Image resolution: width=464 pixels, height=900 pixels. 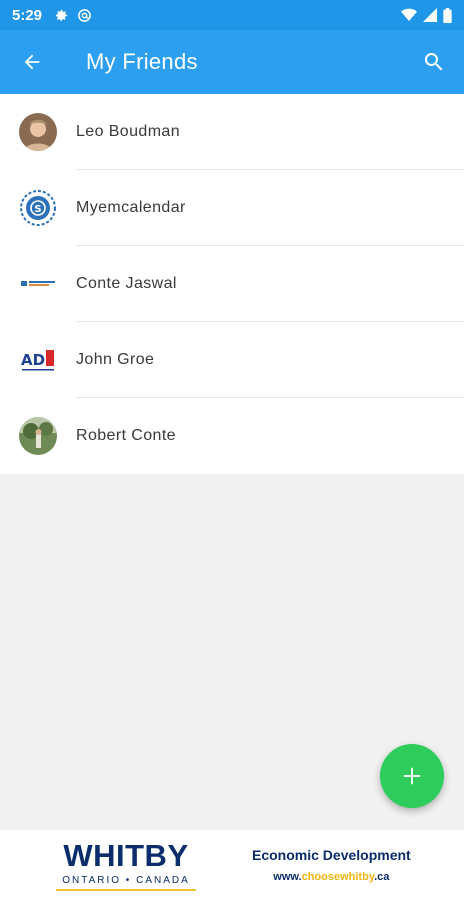 I want to click on plus-icon, so click(x=412, y=776).